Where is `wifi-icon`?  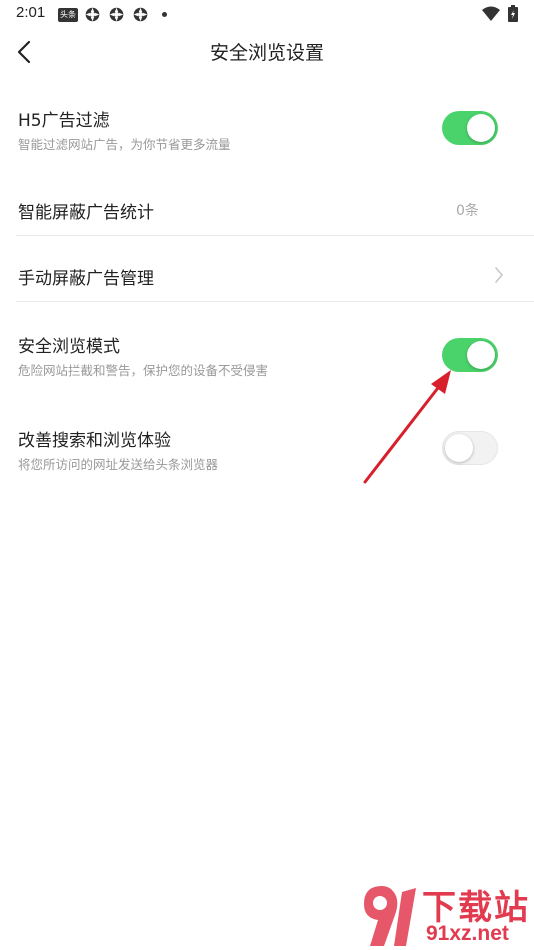
wifi-icon is located at coordinates (491, 13).